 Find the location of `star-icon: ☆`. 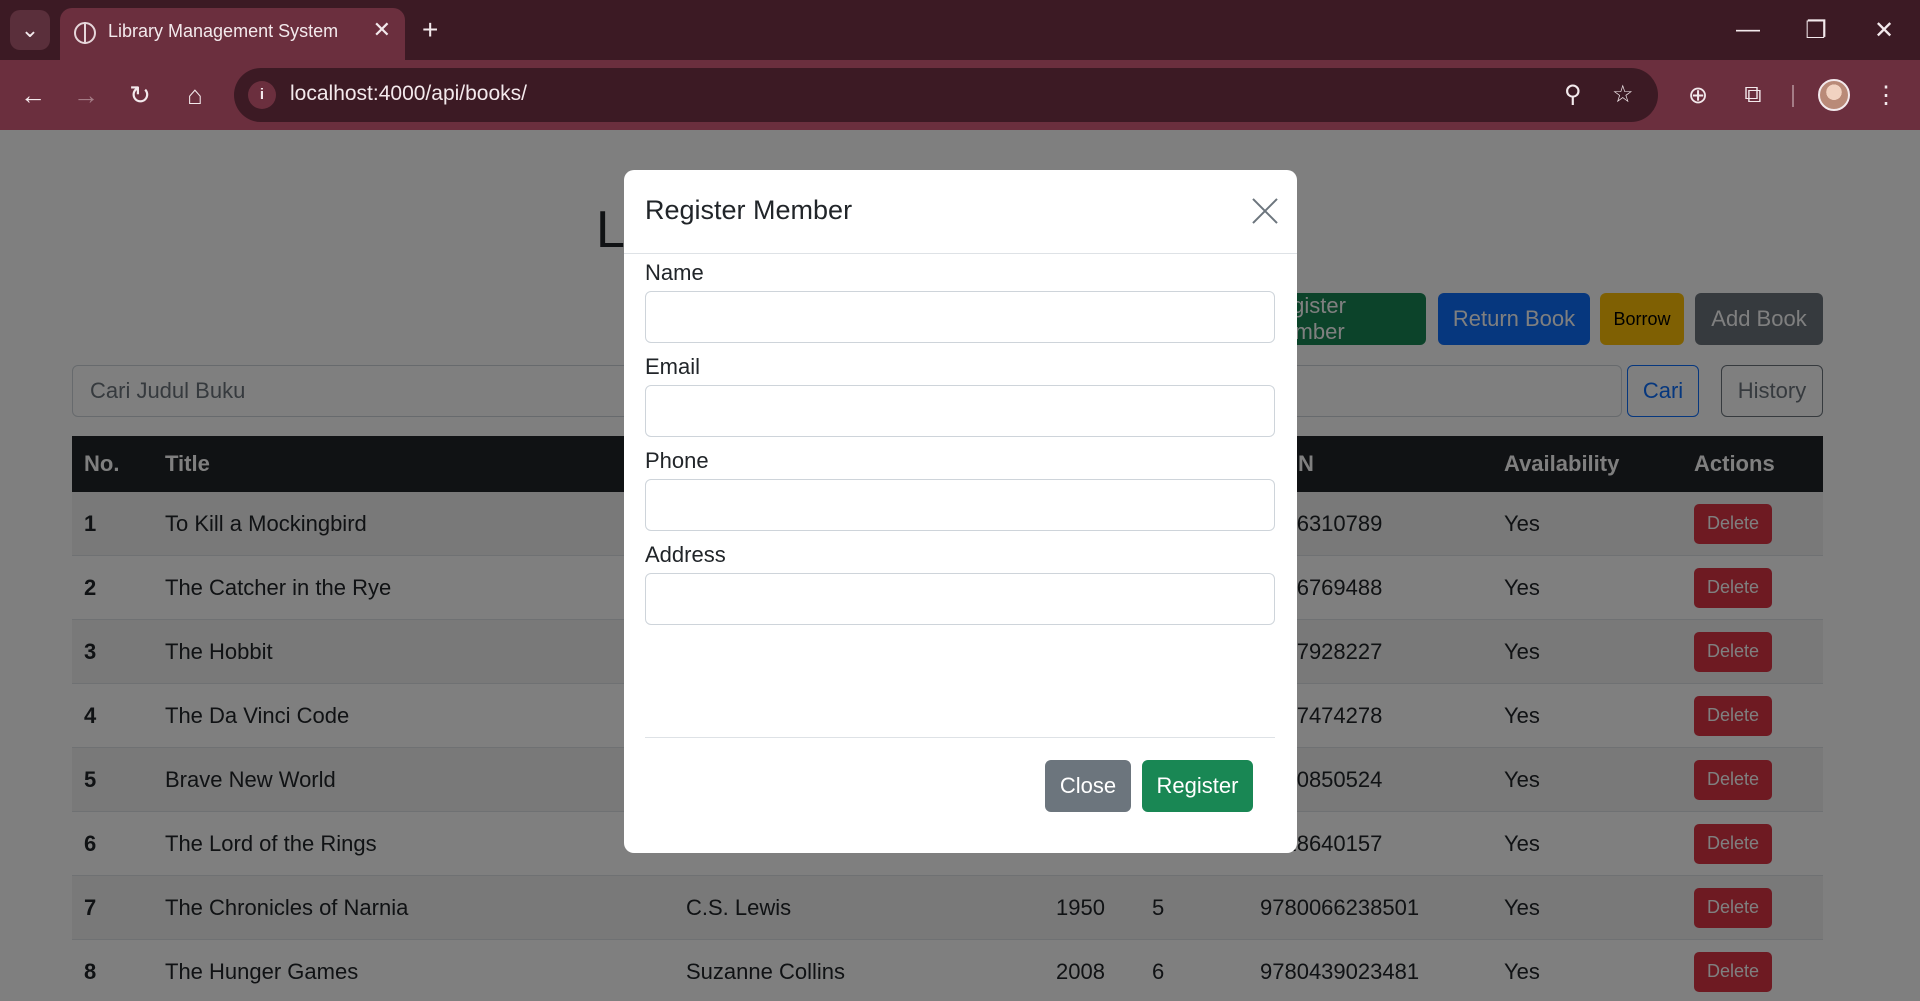

star-icon: ☆ is located at coordinates (1623, 94).